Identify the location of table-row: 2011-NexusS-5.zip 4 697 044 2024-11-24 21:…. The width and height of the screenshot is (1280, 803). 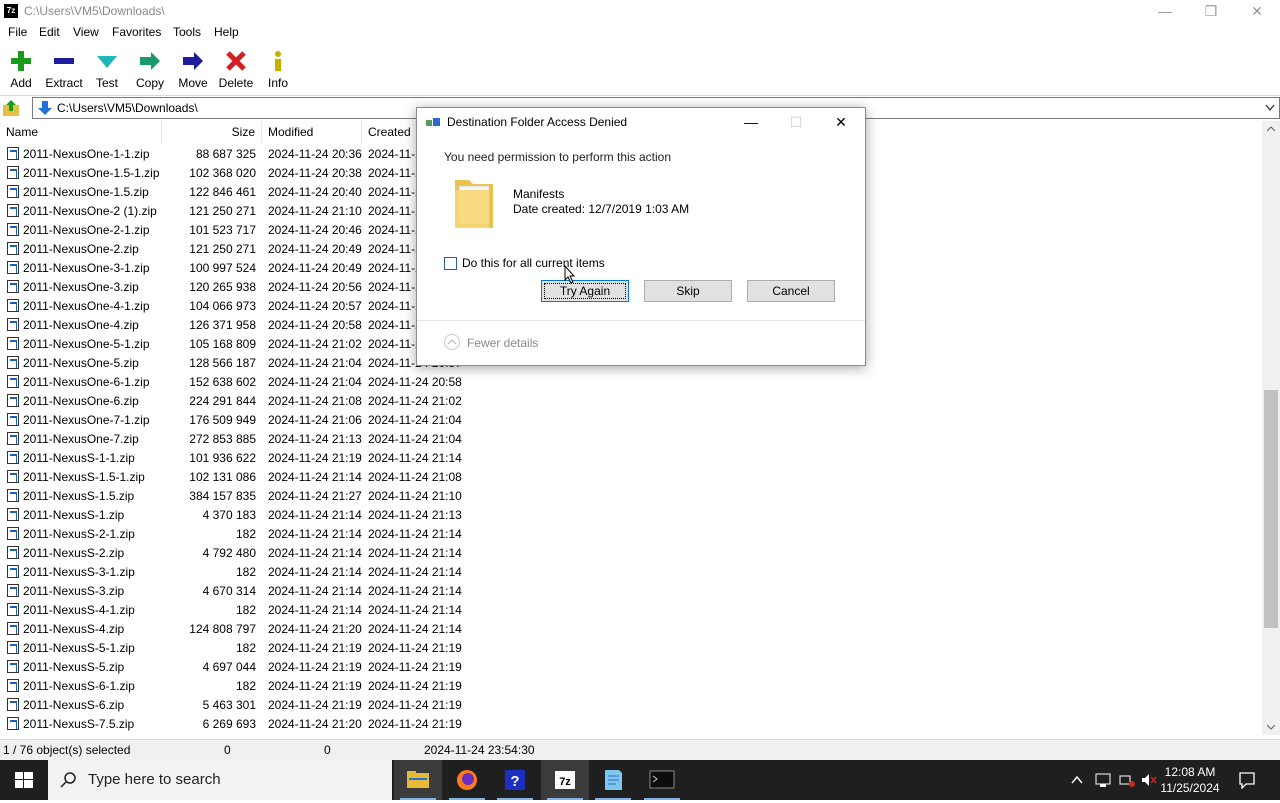
(231, 667).